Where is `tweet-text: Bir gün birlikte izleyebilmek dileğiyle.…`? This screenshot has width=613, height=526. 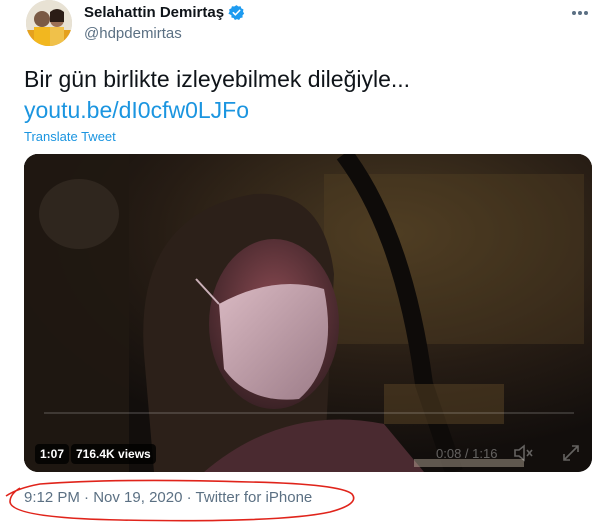
tweet-text: Bir gün birlikte izleyebilmek dileğiyle.… is located at coordinates (217, 79).